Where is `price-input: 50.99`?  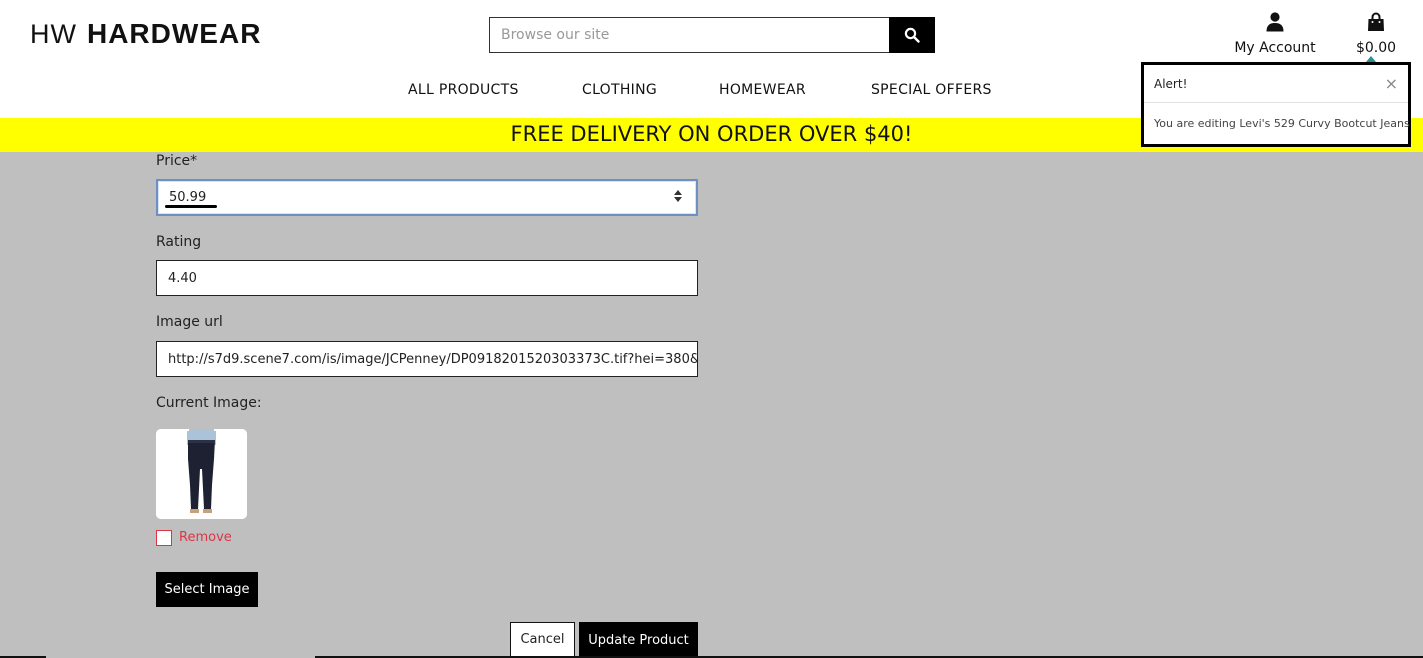 price-input: 50.99 is located at coordinates (427, 197).